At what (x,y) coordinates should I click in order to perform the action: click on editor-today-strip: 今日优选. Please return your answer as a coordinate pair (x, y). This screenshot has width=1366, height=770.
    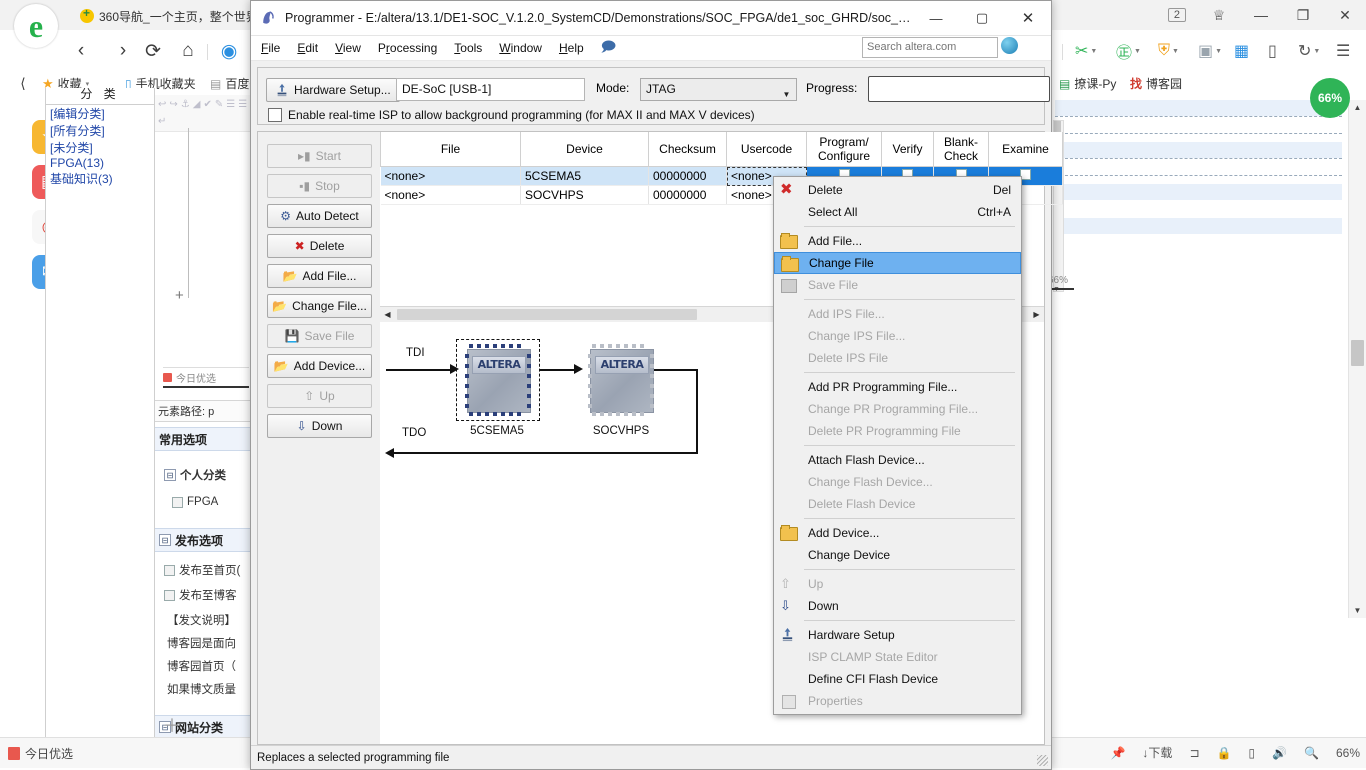
    Looking at the image, I should click on (206, 377).